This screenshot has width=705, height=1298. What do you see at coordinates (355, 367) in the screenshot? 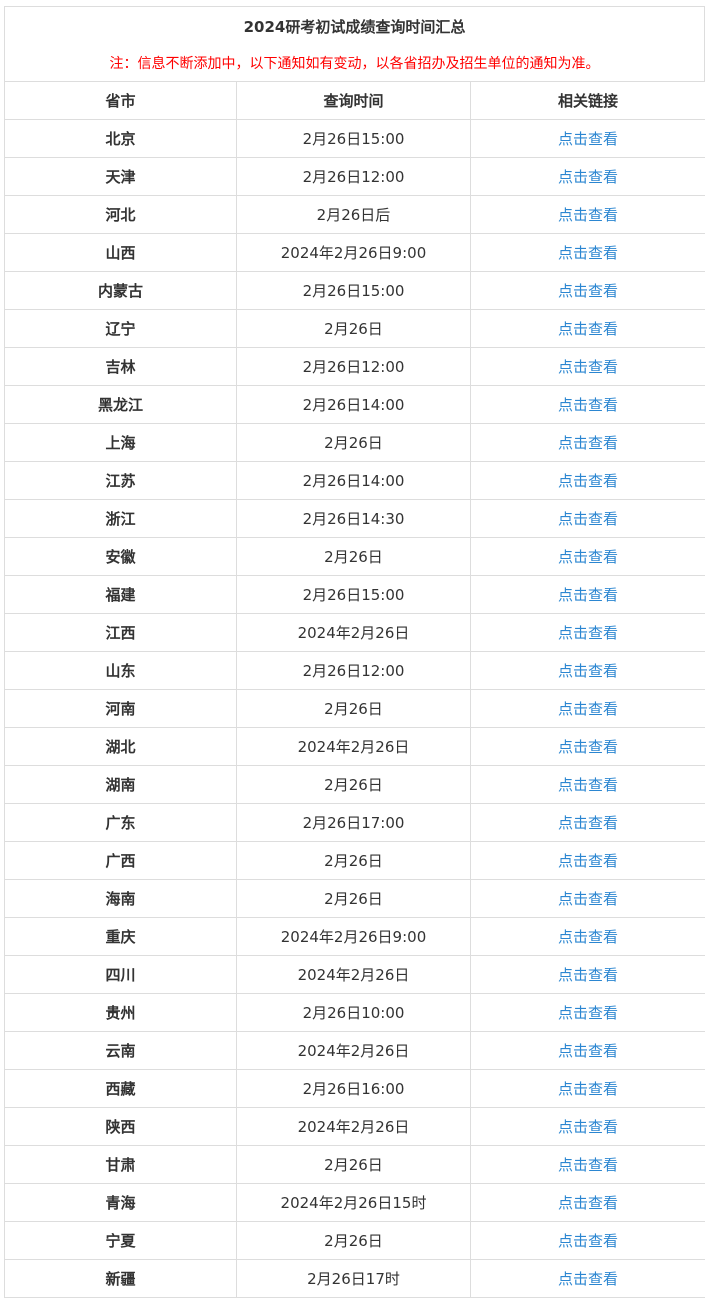
I see `table-row: 吉林2月26日12:00点击查看` at bounding box center [355, 367].